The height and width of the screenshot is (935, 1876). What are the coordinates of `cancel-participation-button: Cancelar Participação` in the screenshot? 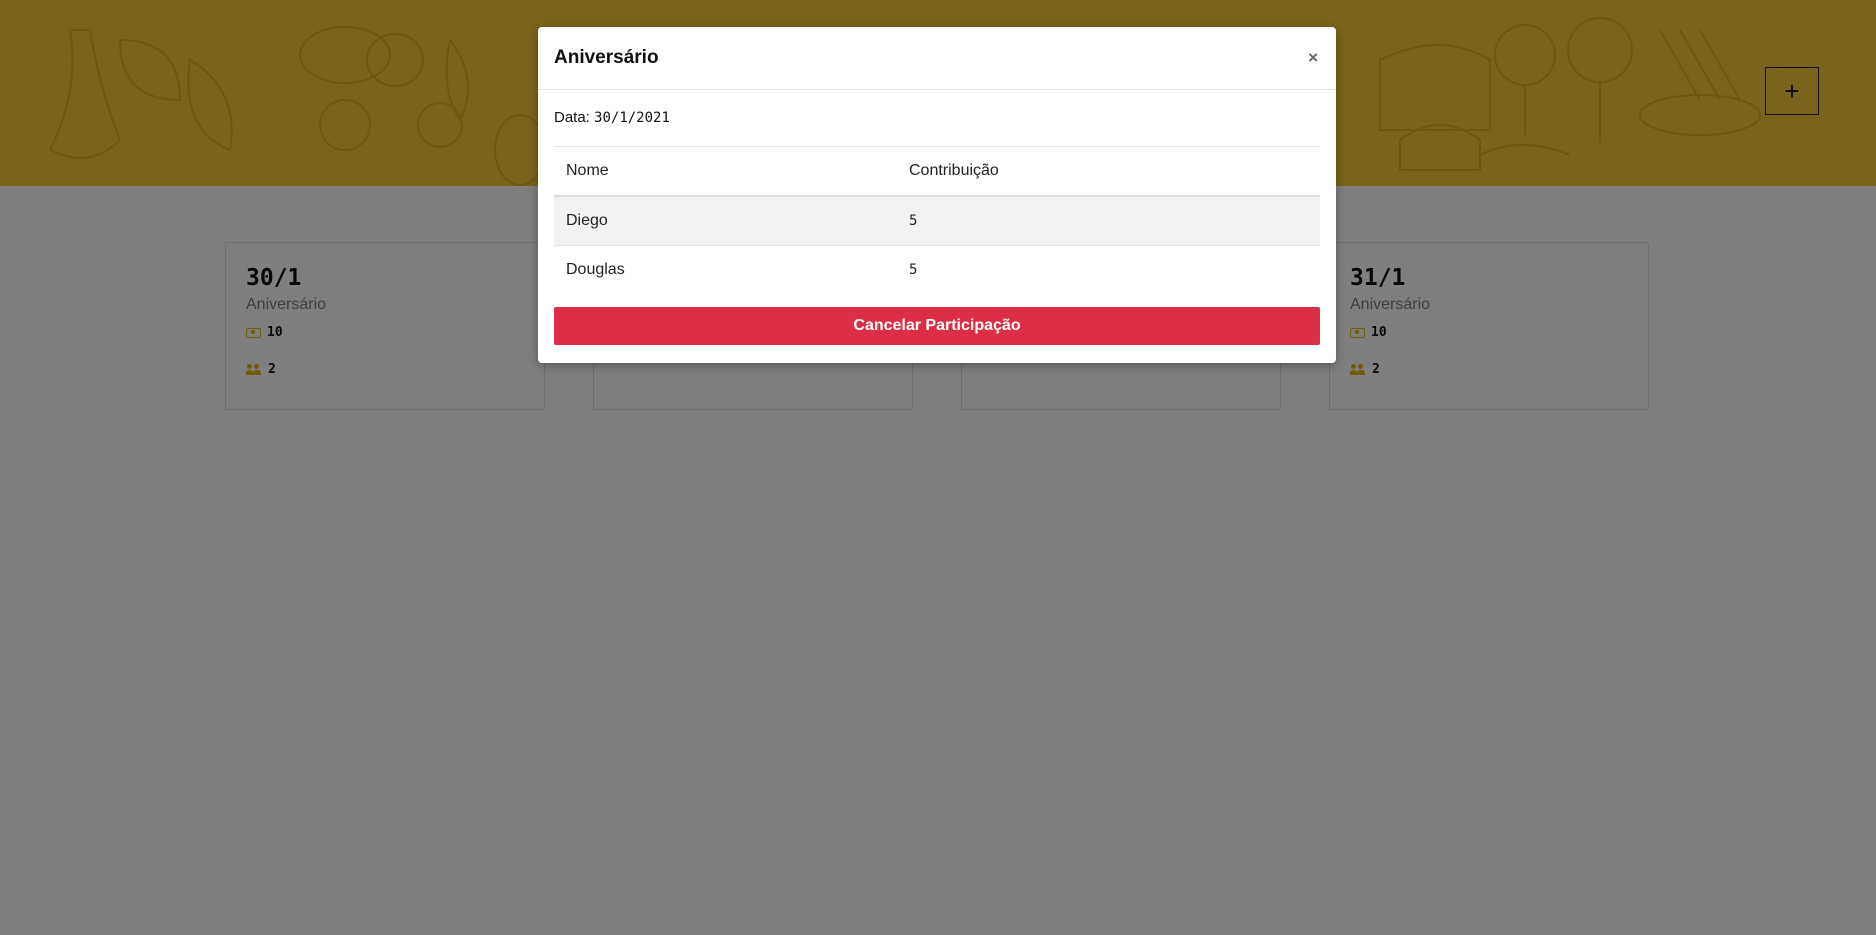 It's located at (937, 326).